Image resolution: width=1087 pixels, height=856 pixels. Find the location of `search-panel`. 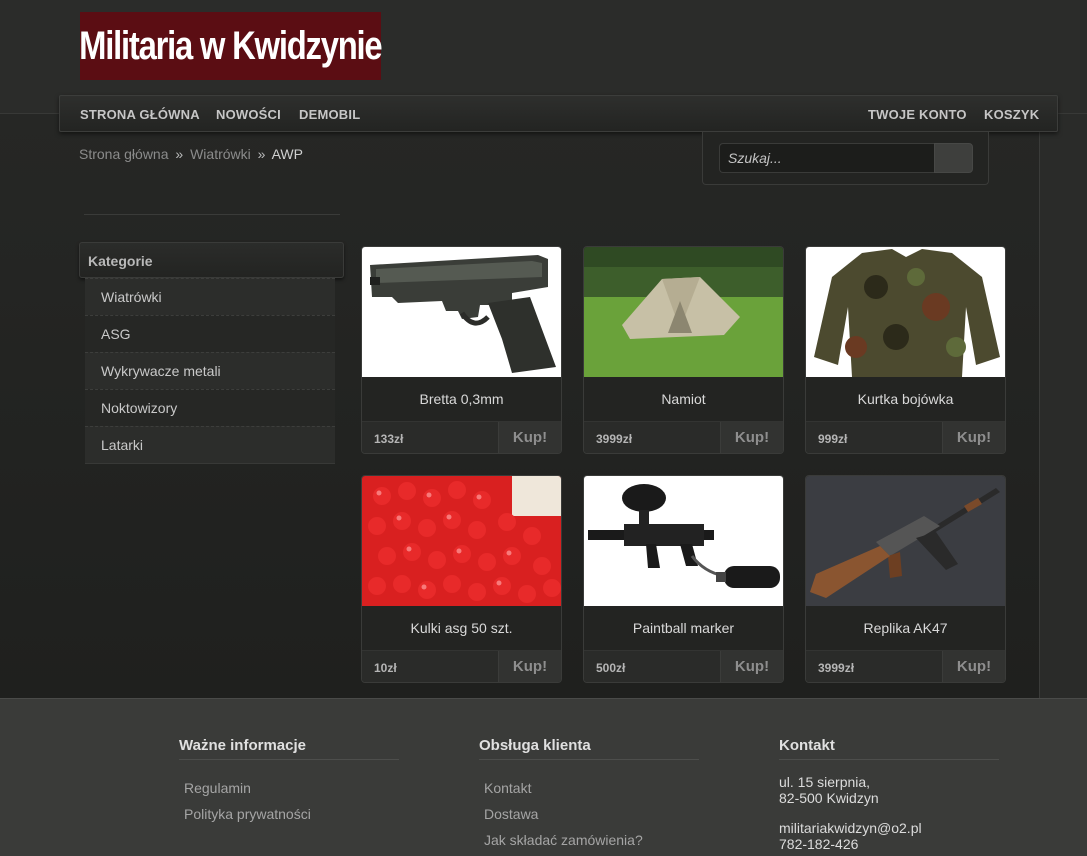

search-panel is located at coordinates (845, 158).